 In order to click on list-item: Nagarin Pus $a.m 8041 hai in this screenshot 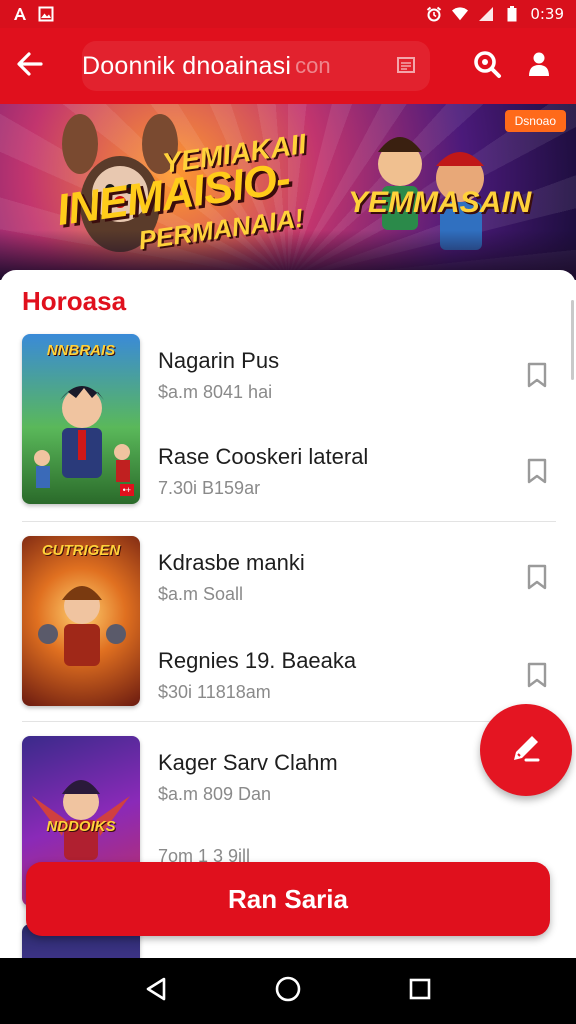, I will do `click(357, 383)`.